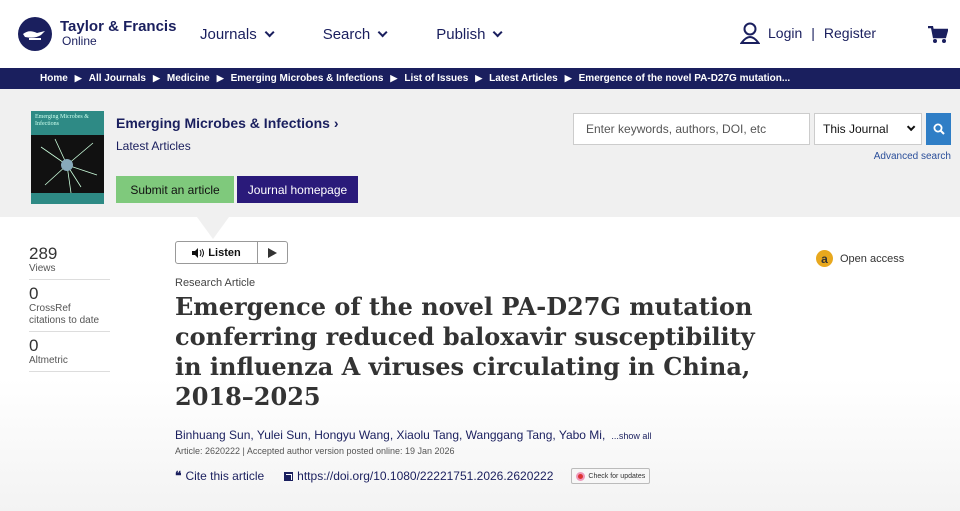 This screenshot has width=960, height=511. I want to click on account-links: Login | Register, so click(808, 33).